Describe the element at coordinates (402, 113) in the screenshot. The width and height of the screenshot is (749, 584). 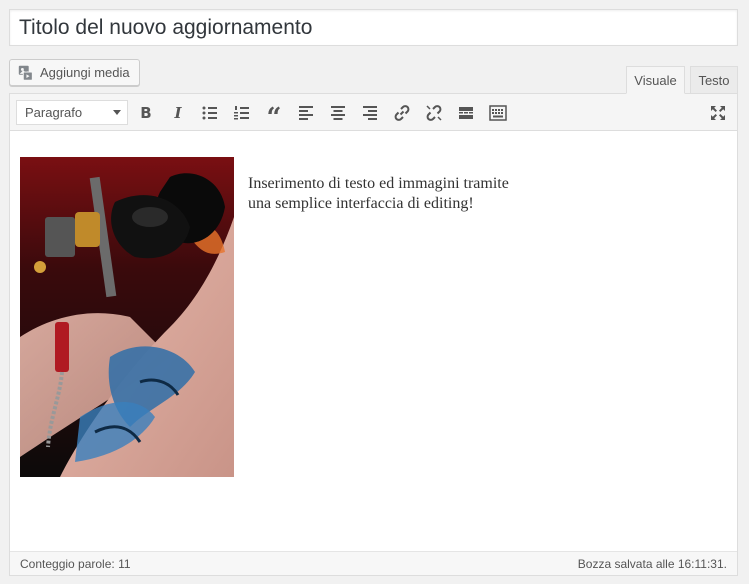
I see `link-icon` at that location.